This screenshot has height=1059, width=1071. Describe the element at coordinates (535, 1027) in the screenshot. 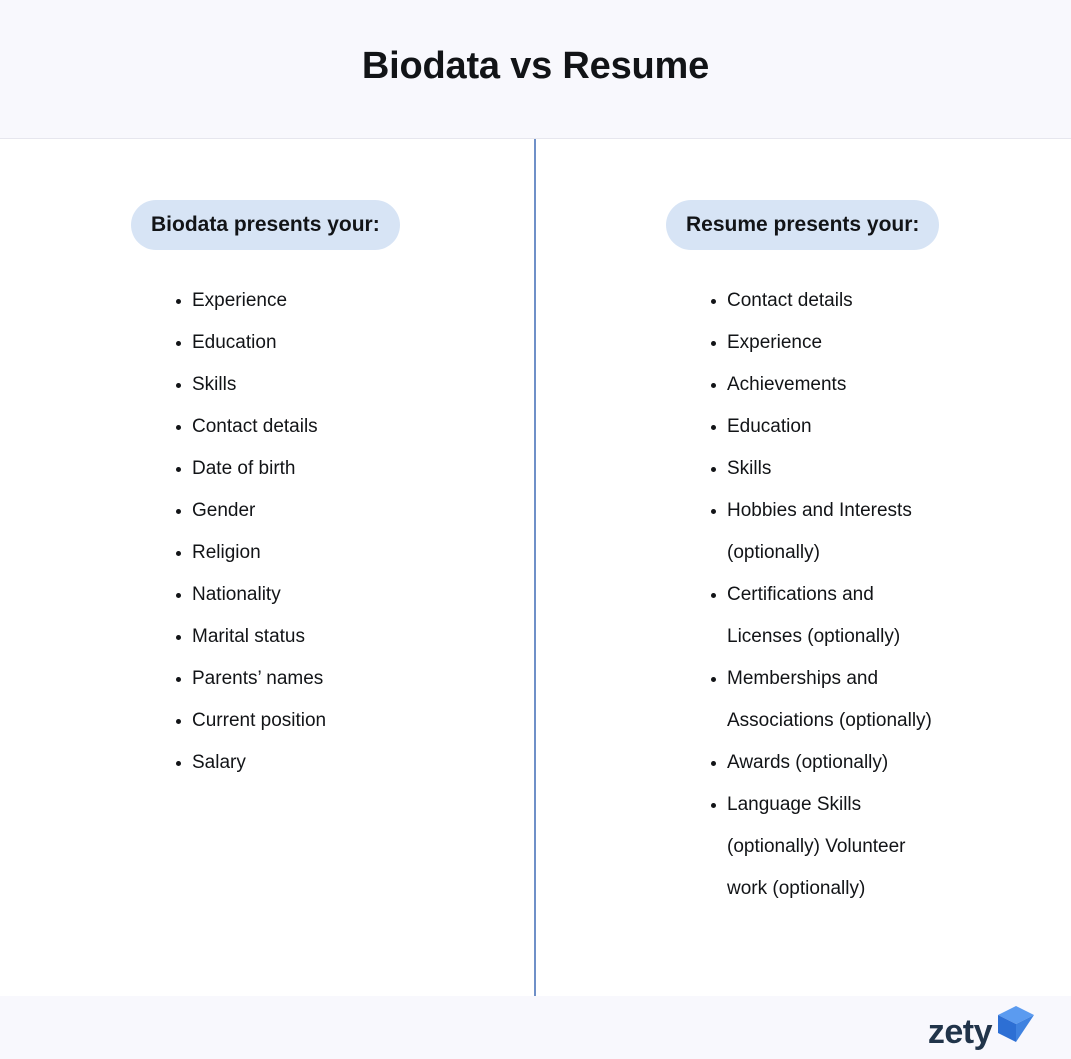

I see `footer-band: zety` at that location.